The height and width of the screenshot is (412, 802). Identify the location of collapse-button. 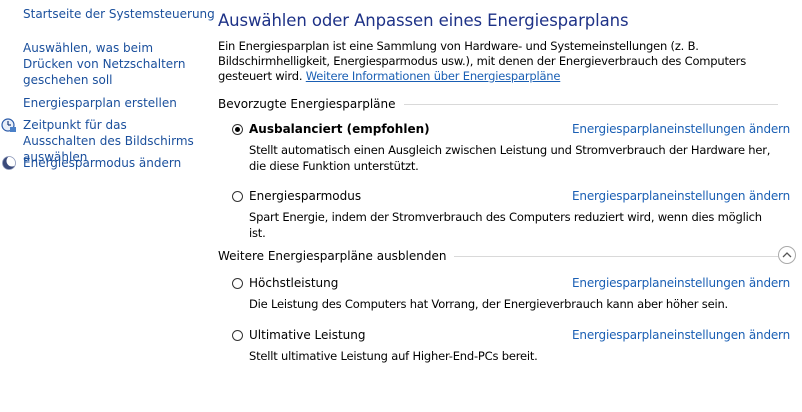
(787, 255).